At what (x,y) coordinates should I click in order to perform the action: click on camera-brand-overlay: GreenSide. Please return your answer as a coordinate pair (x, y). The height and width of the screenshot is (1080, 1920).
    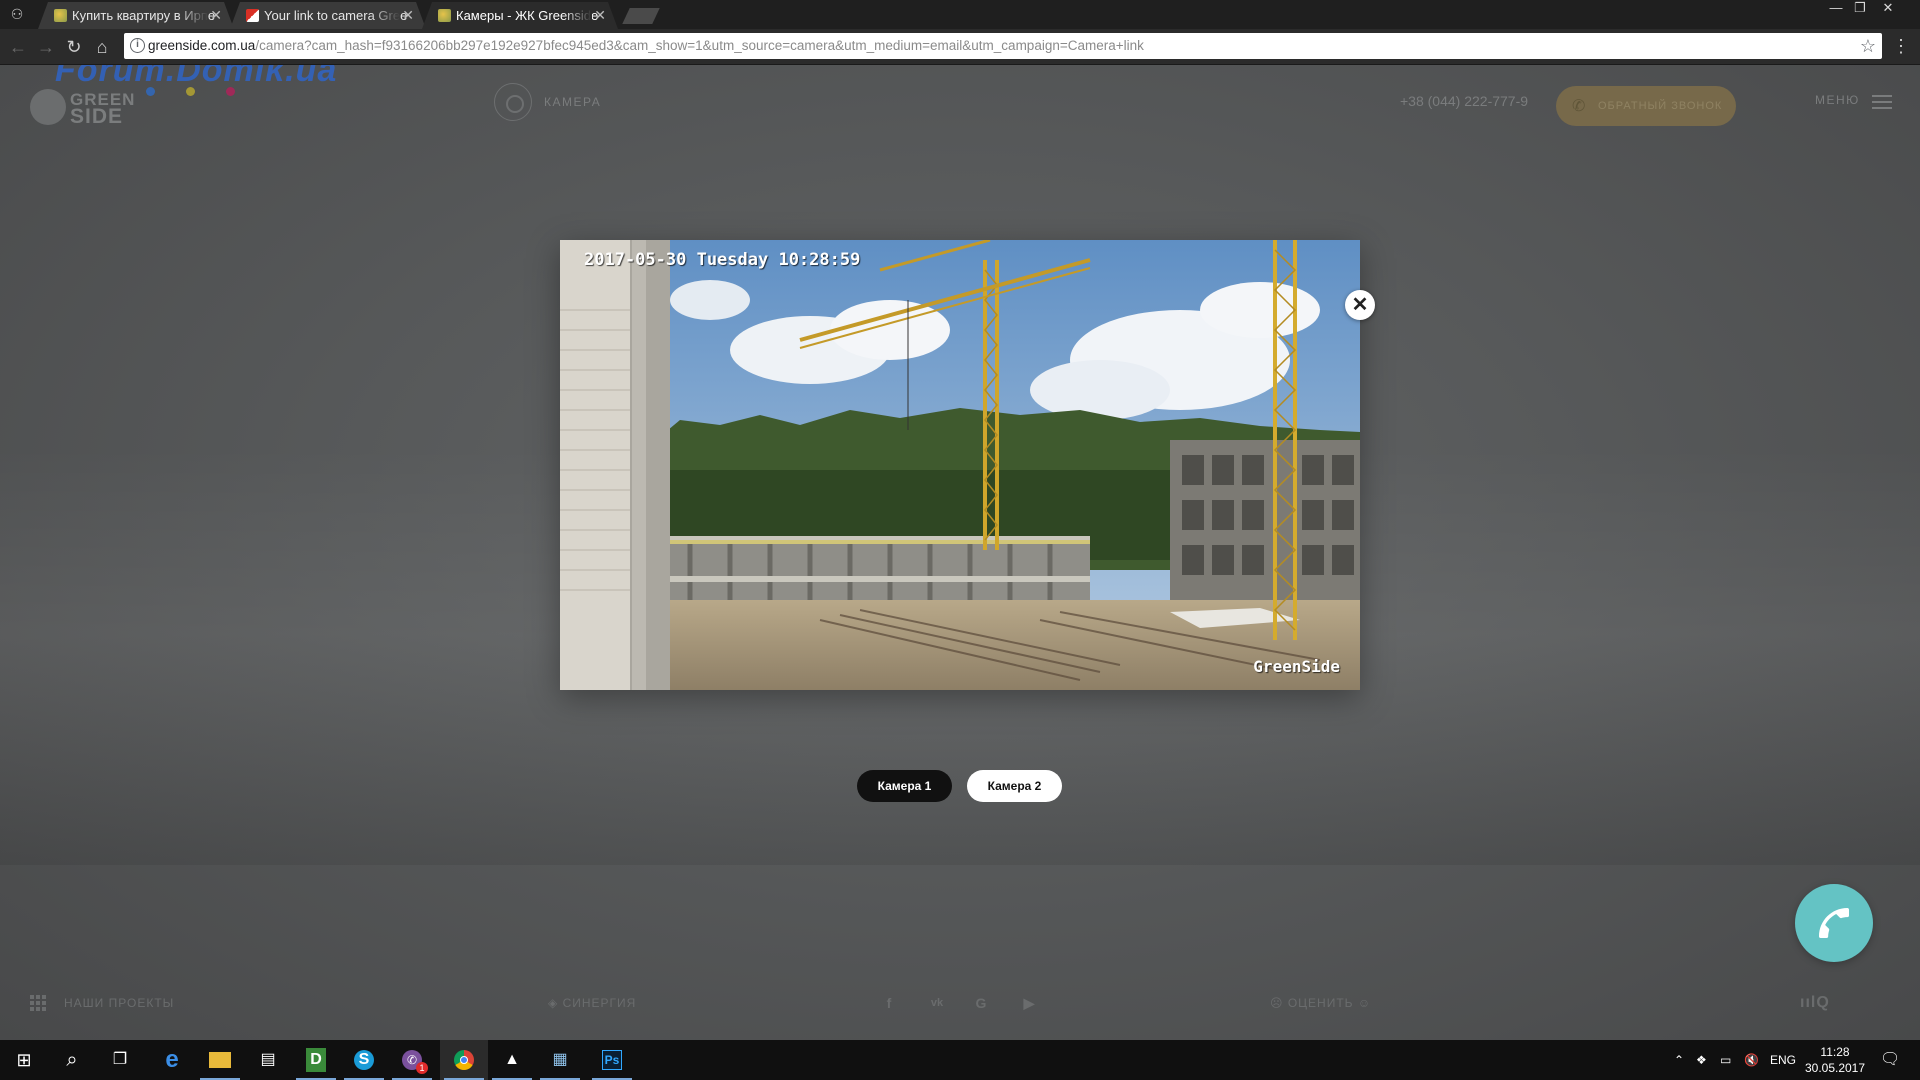
    Looking at the image, I should click on (1296, 666).